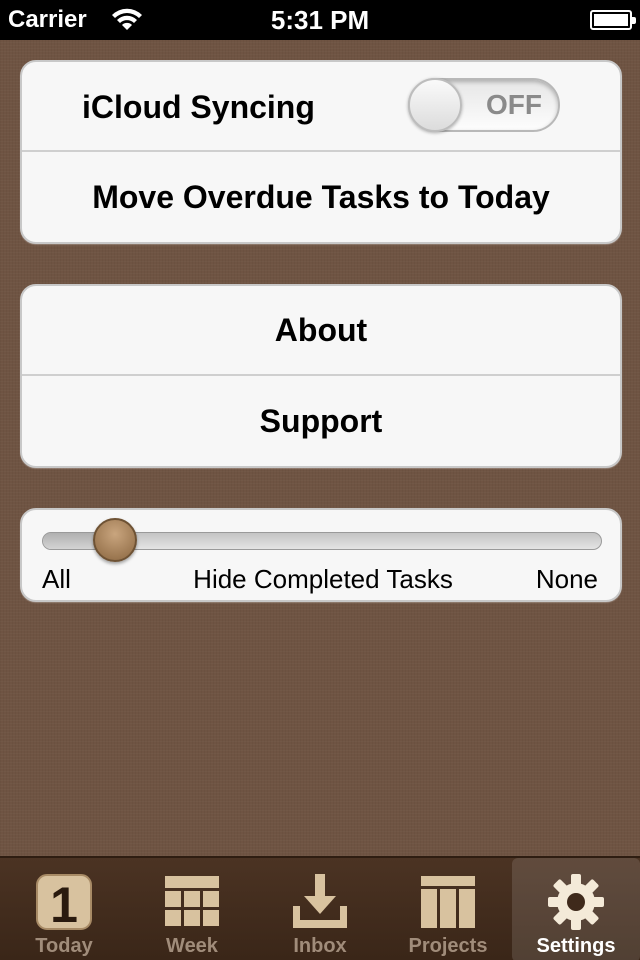 The width and height of the screenshot is (640, 960). I want to click on support-label: Support, so click(321, 420).